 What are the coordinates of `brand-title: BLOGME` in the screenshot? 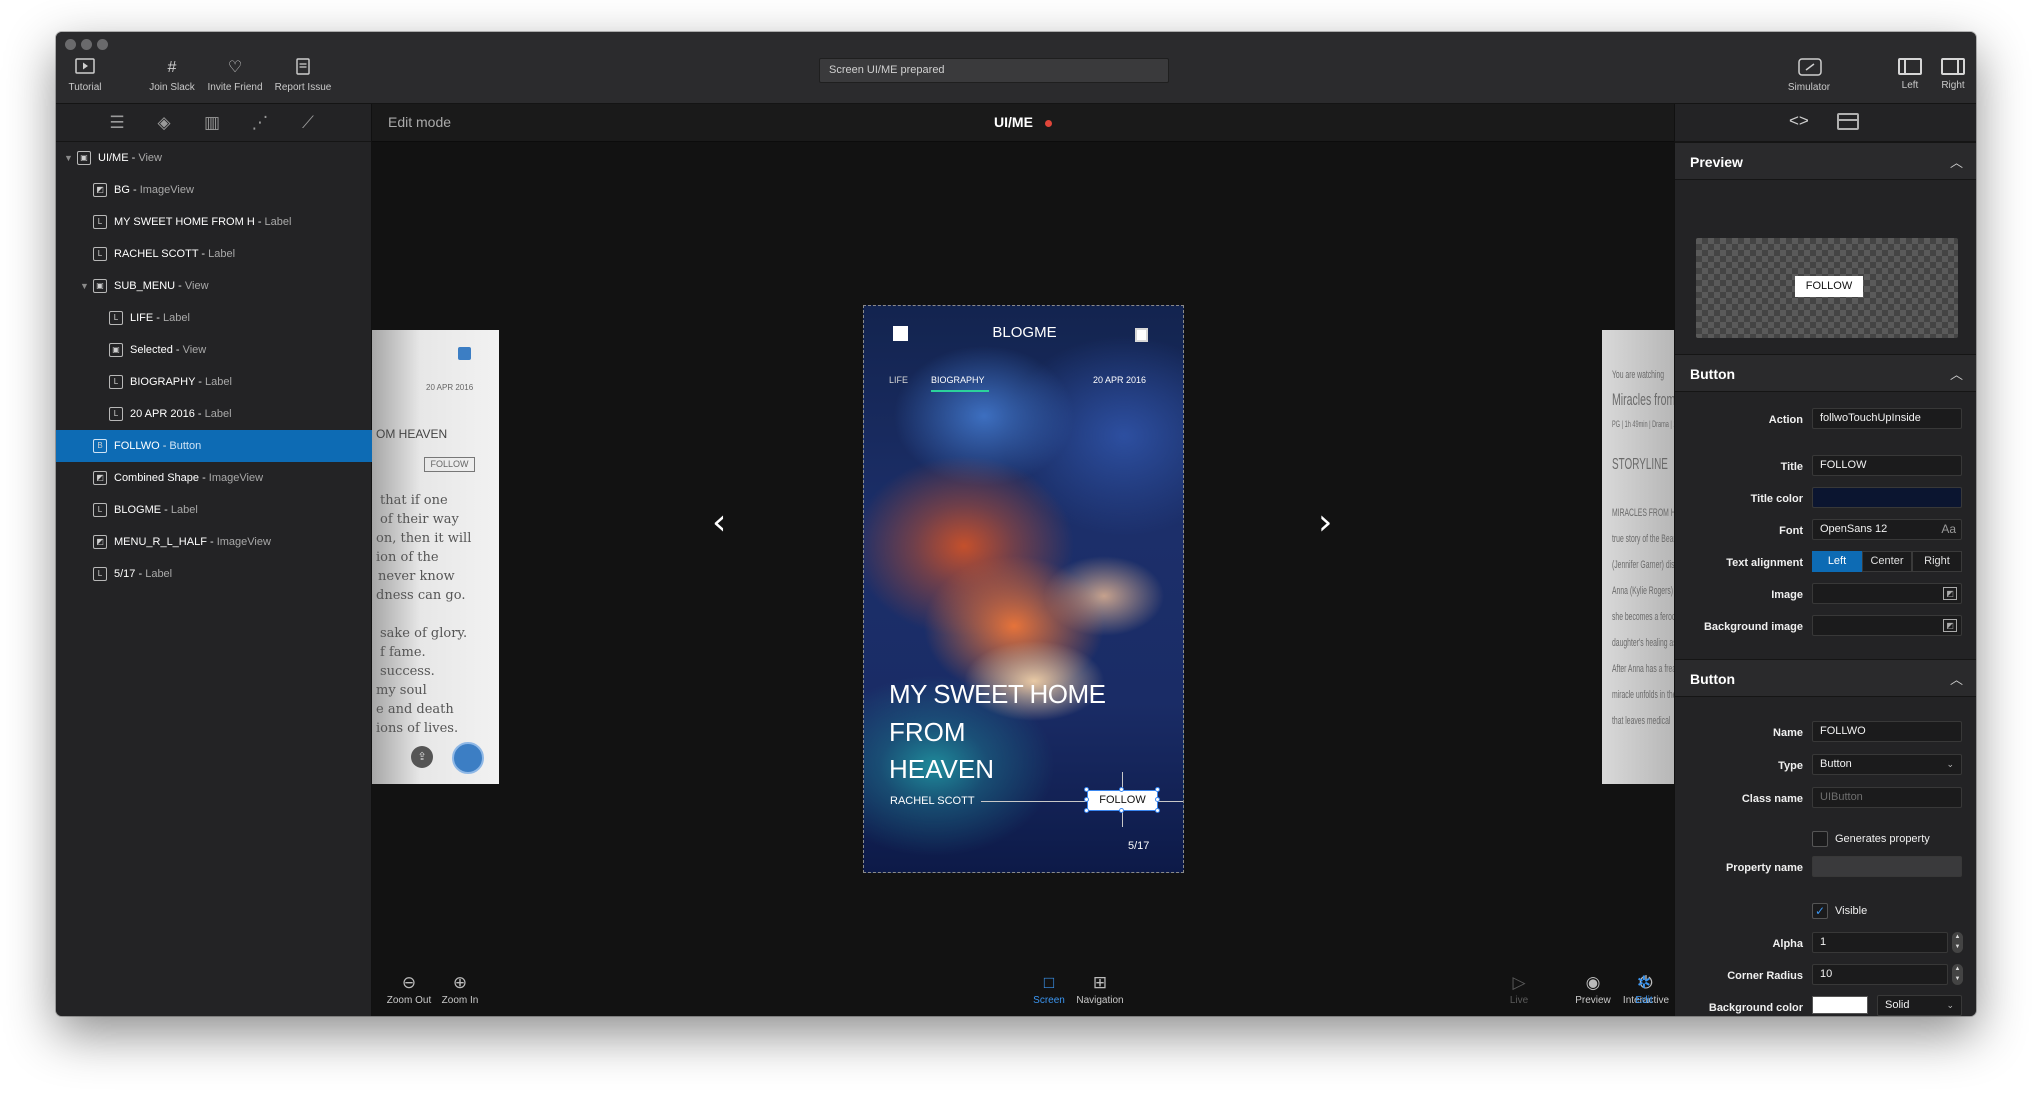 It's located at (1024, 332).